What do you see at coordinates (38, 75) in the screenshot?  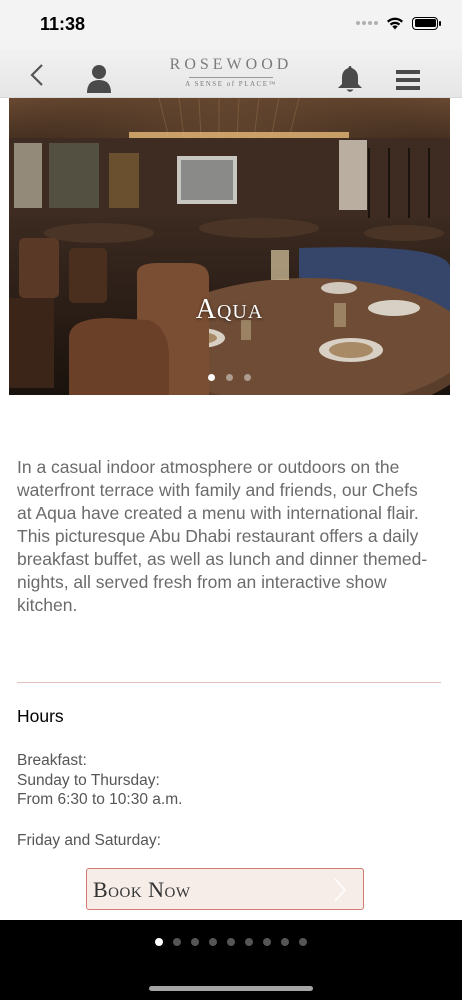 I see `back-chevron-icon` at bounding box center [38, 75].